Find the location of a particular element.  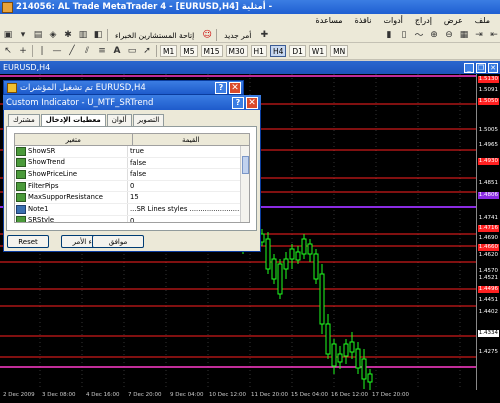

arrows-icon: ➚ is located at coordinates (147, 51).